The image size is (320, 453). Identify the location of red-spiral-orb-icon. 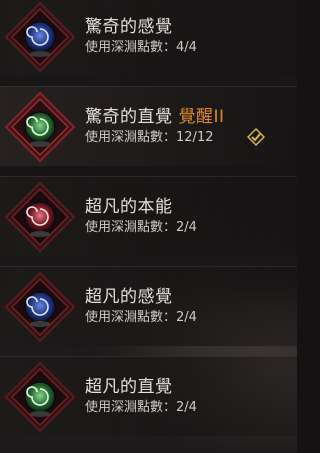
(40, 217).